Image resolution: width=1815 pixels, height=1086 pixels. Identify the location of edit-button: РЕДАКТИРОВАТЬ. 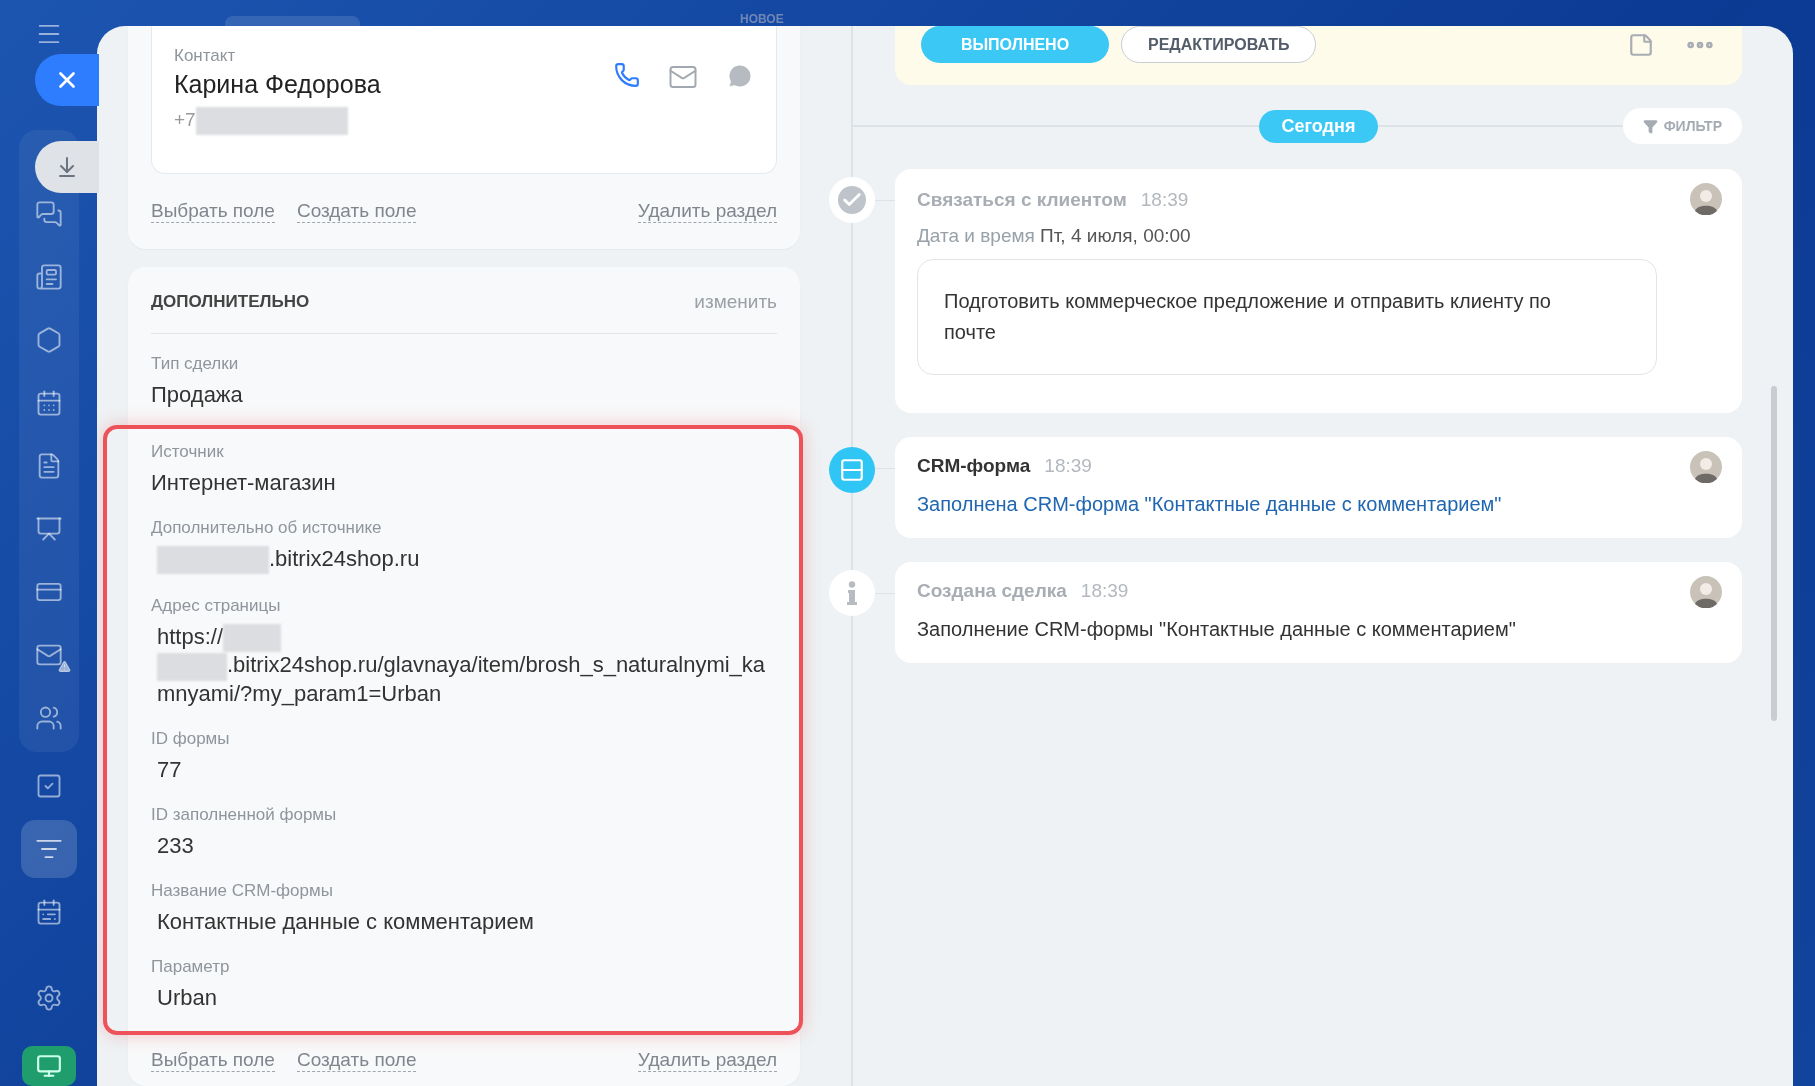
(1219, 44).